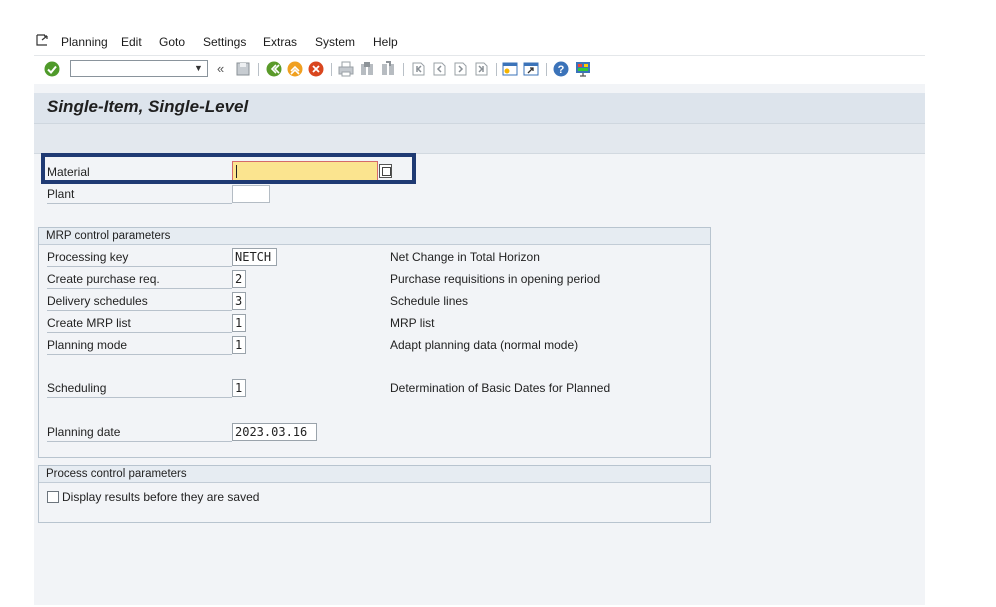  I want to click on command-dropdown-icon: ▼, so click(198, 68).